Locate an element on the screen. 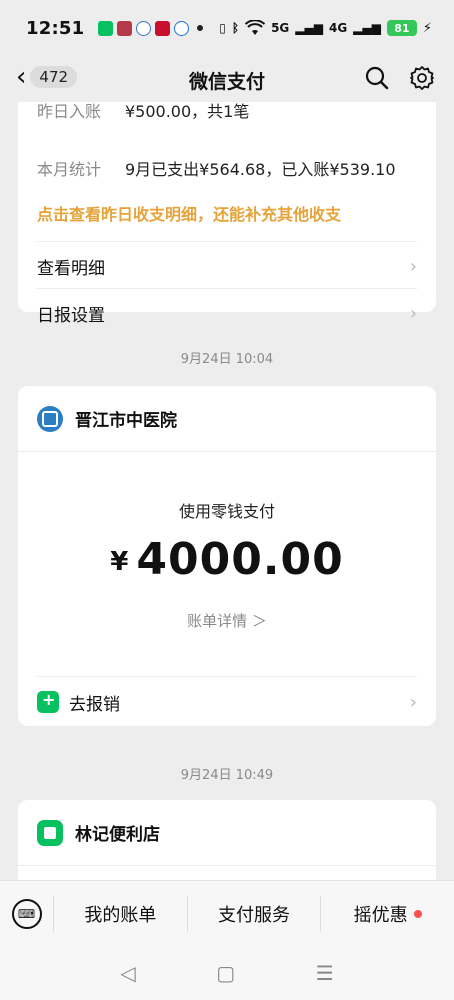 The width and height of the screenshot is (454, 1000). timestamp: 9月24日 10:04 is located at coordinates (227, 359).